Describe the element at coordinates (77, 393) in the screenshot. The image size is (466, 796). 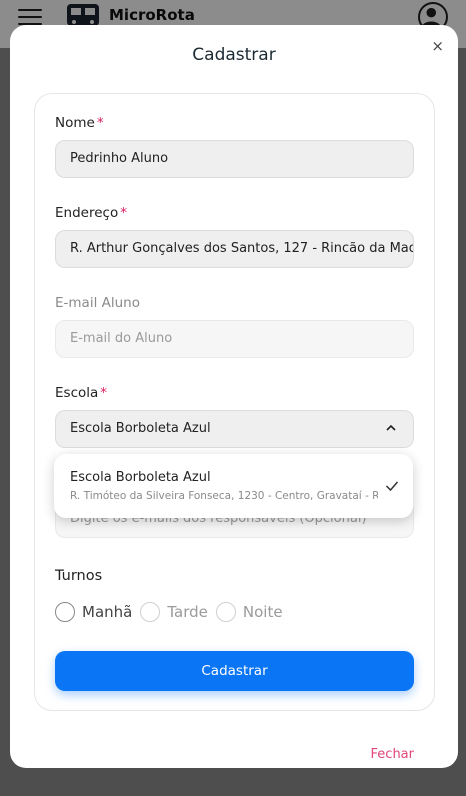
I see `escola-label-text: Escola` at that location.